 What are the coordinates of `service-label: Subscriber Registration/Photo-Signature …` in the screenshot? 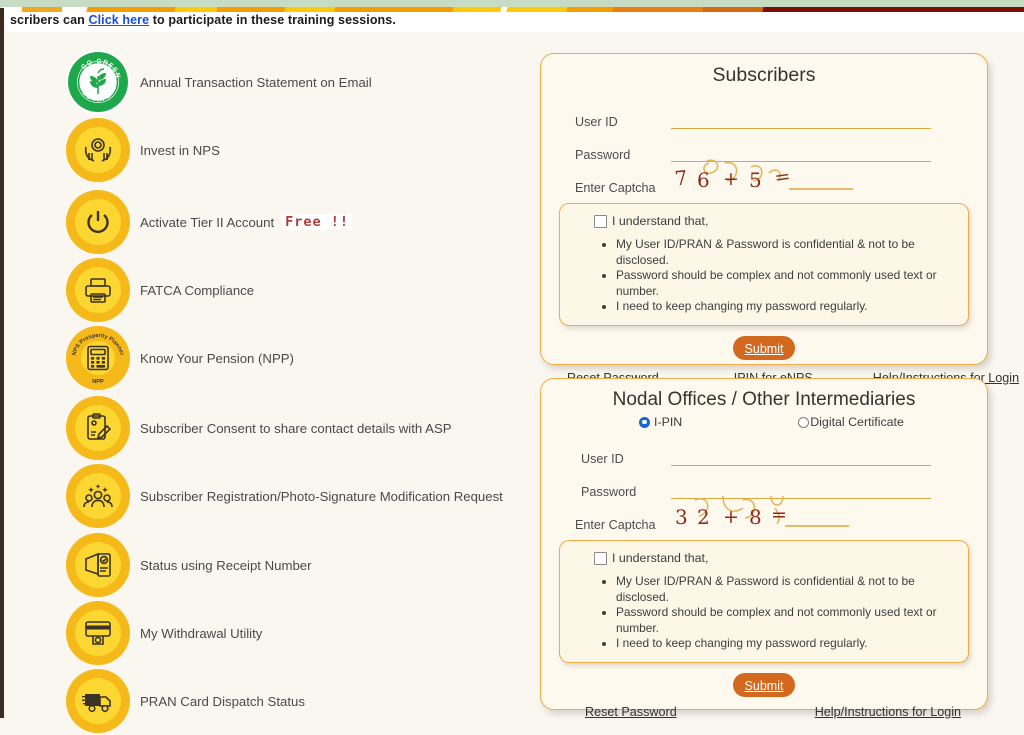 It's located at (321, 496).